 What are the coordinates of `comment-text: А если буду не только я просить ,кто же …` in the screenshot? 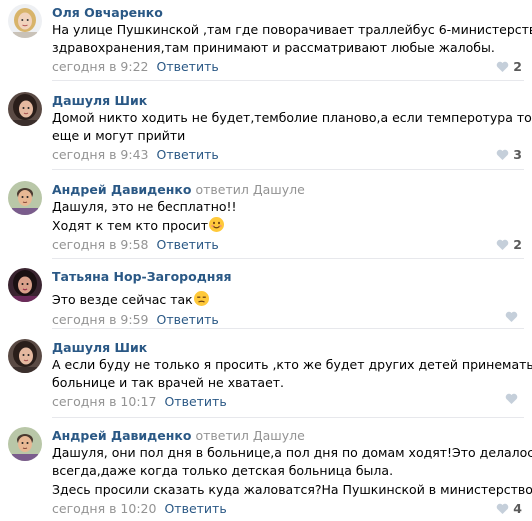 It's located at (292, 364).